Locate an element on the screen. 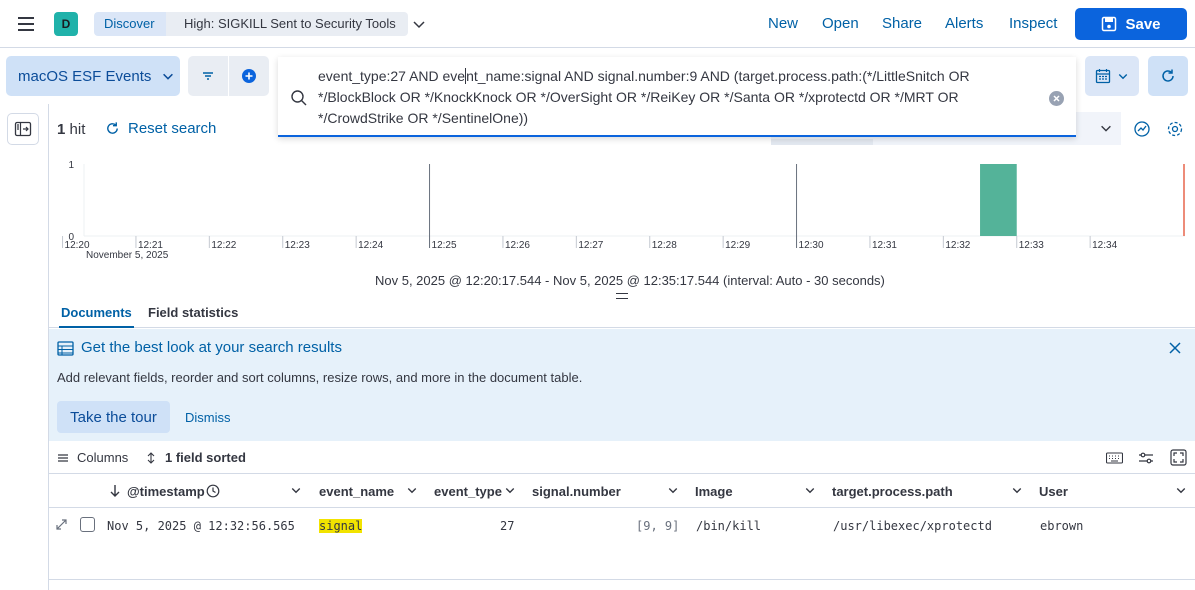 This screenshot has width=1195, height=590. cell-event-type: 27 is located at coordinates (507, 526).